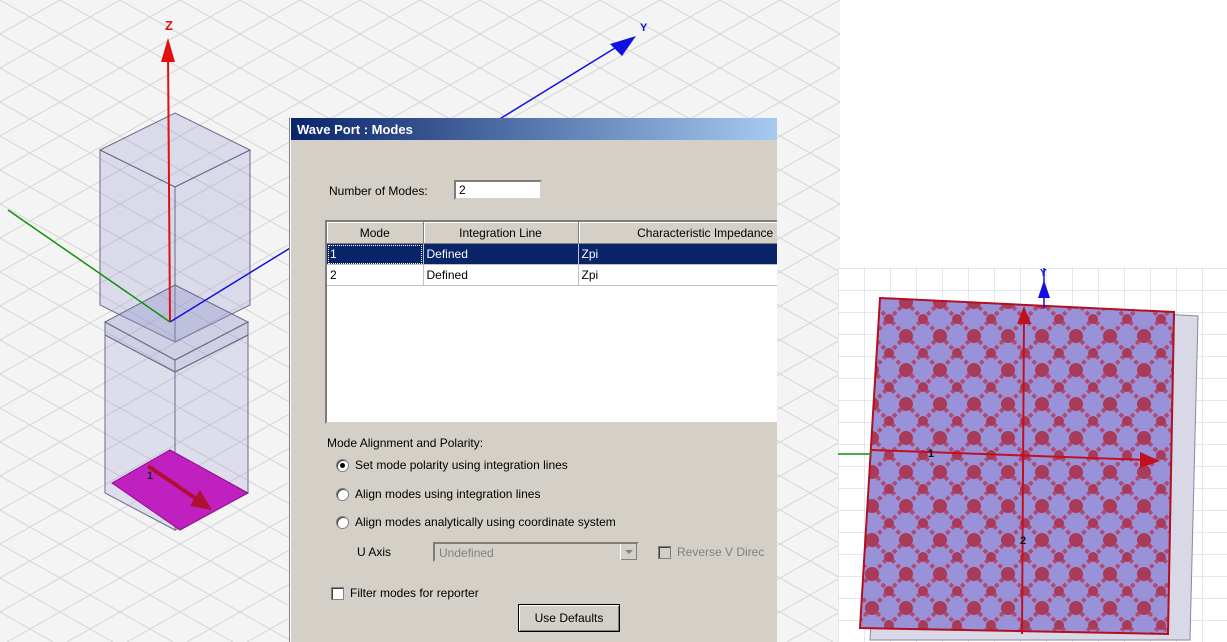 The height and width of the screenshot is (642, 1227). I want to click on u-axis-value: Undefined, so click(466, 553).